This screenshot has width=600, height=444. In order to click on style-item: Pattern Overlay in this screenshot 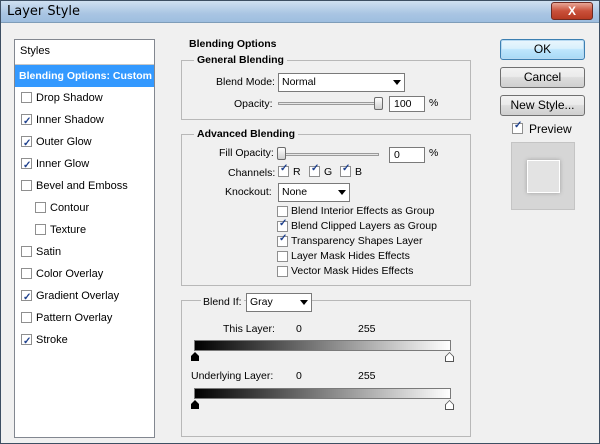, I will do `click(84, 318)`.